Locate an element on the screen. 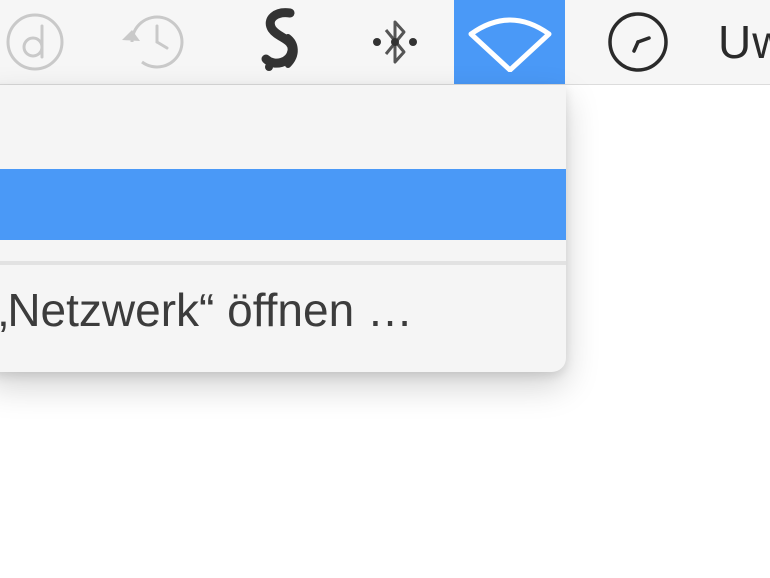 This screenshot has width=770, height=578. bluetooth-icon is located at coordinates (395, 42).